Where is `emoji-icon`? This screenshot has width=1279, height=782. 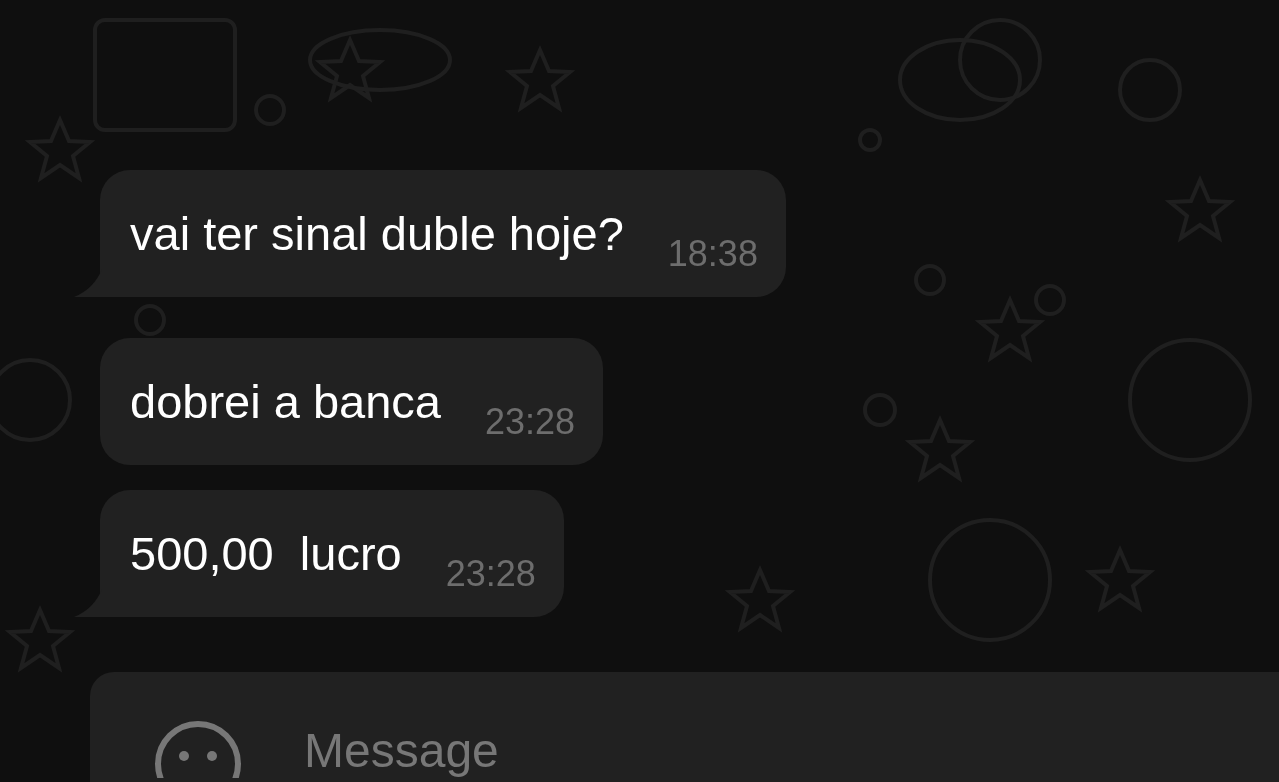 emoji-icon is located at coordinates (198, 748).